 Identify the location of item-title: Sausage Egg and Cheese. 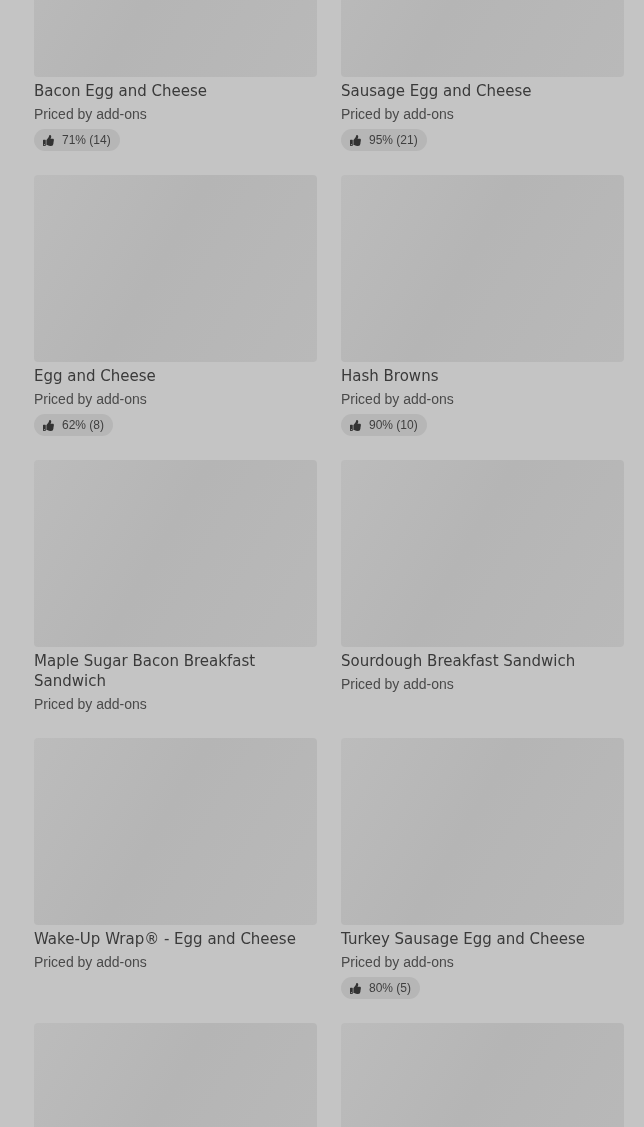
(436, 91).